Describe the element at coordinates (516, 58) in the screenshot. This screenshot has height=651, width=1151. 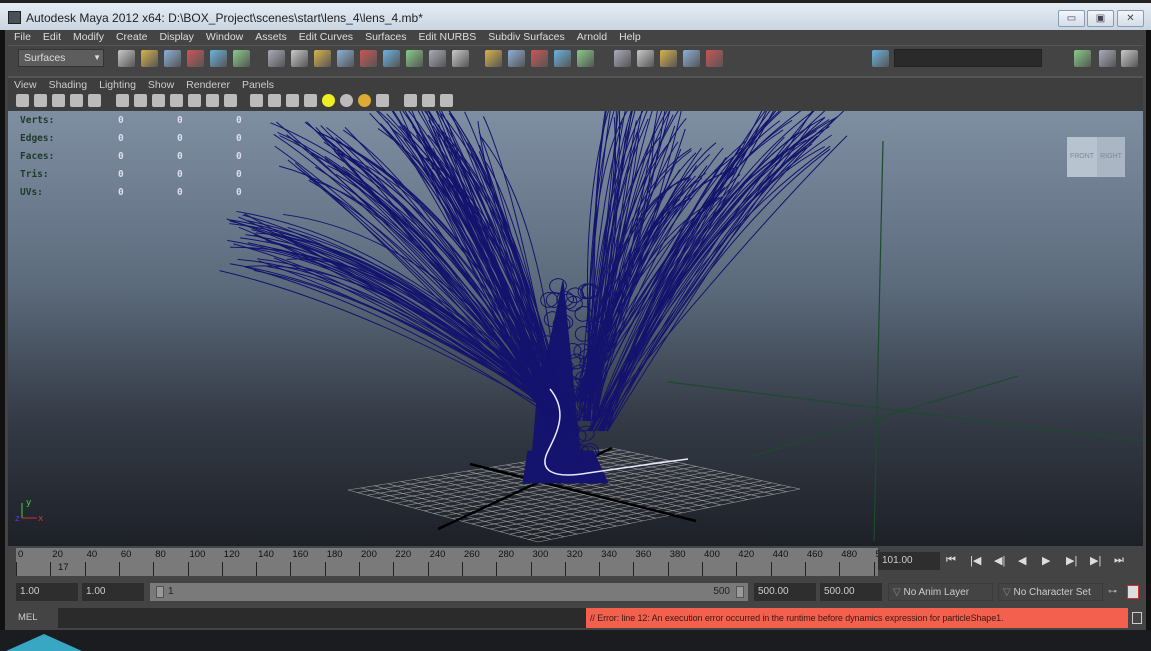
I see `input-ops-icon` at that location.